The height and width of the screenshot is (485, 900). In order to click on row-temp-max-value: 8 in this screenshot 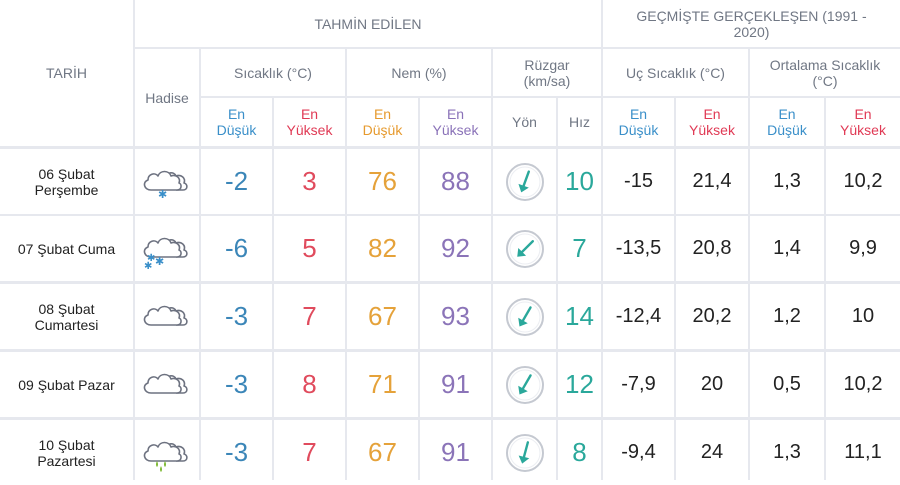, I will do `click(309, 384)`.